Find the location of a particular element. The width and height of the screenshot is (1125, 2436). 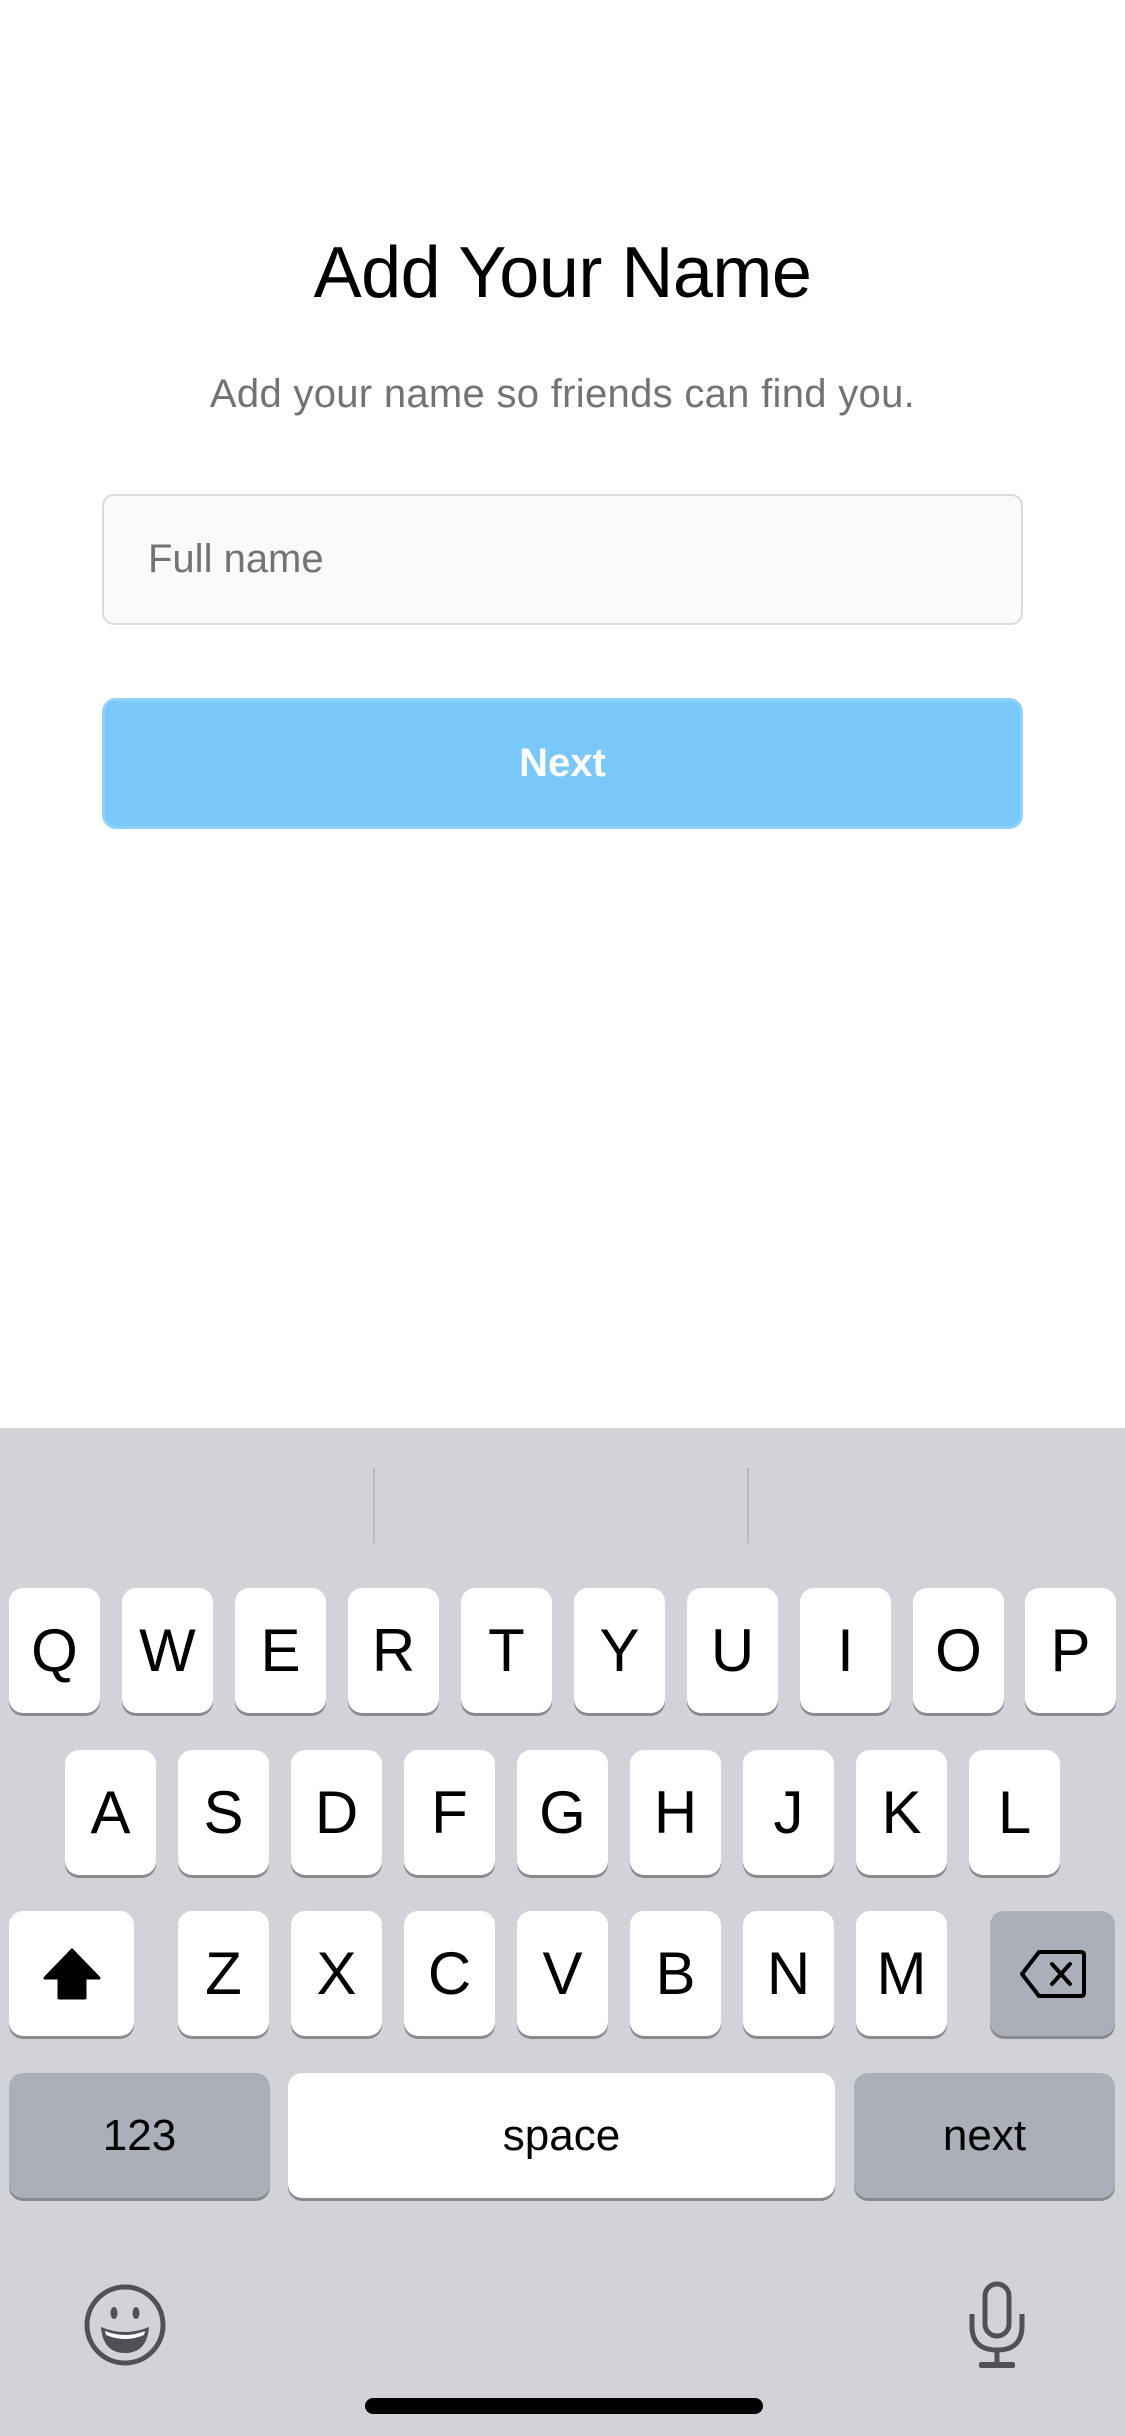

shift-key is located at coordinates (71, 1973).